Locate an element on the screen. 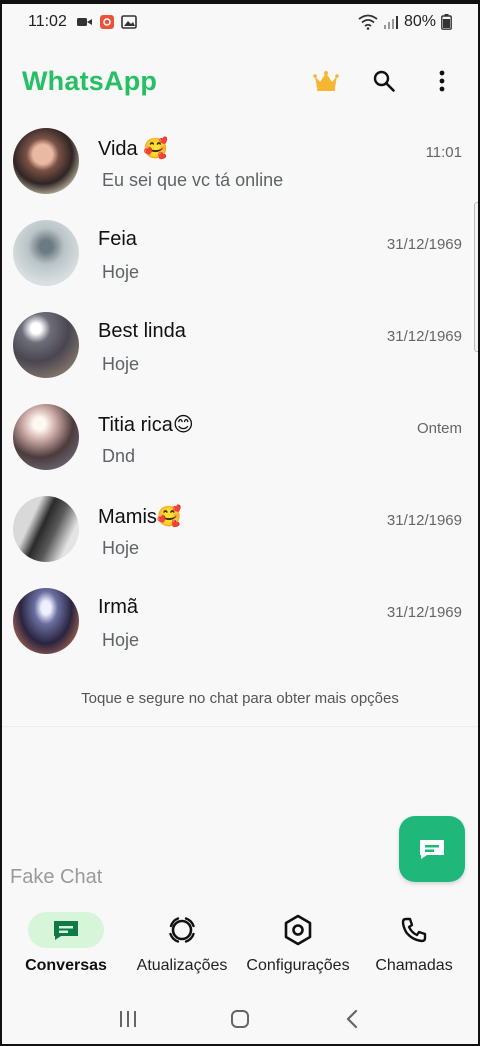  home-button is located at coordinates (240, 1019).